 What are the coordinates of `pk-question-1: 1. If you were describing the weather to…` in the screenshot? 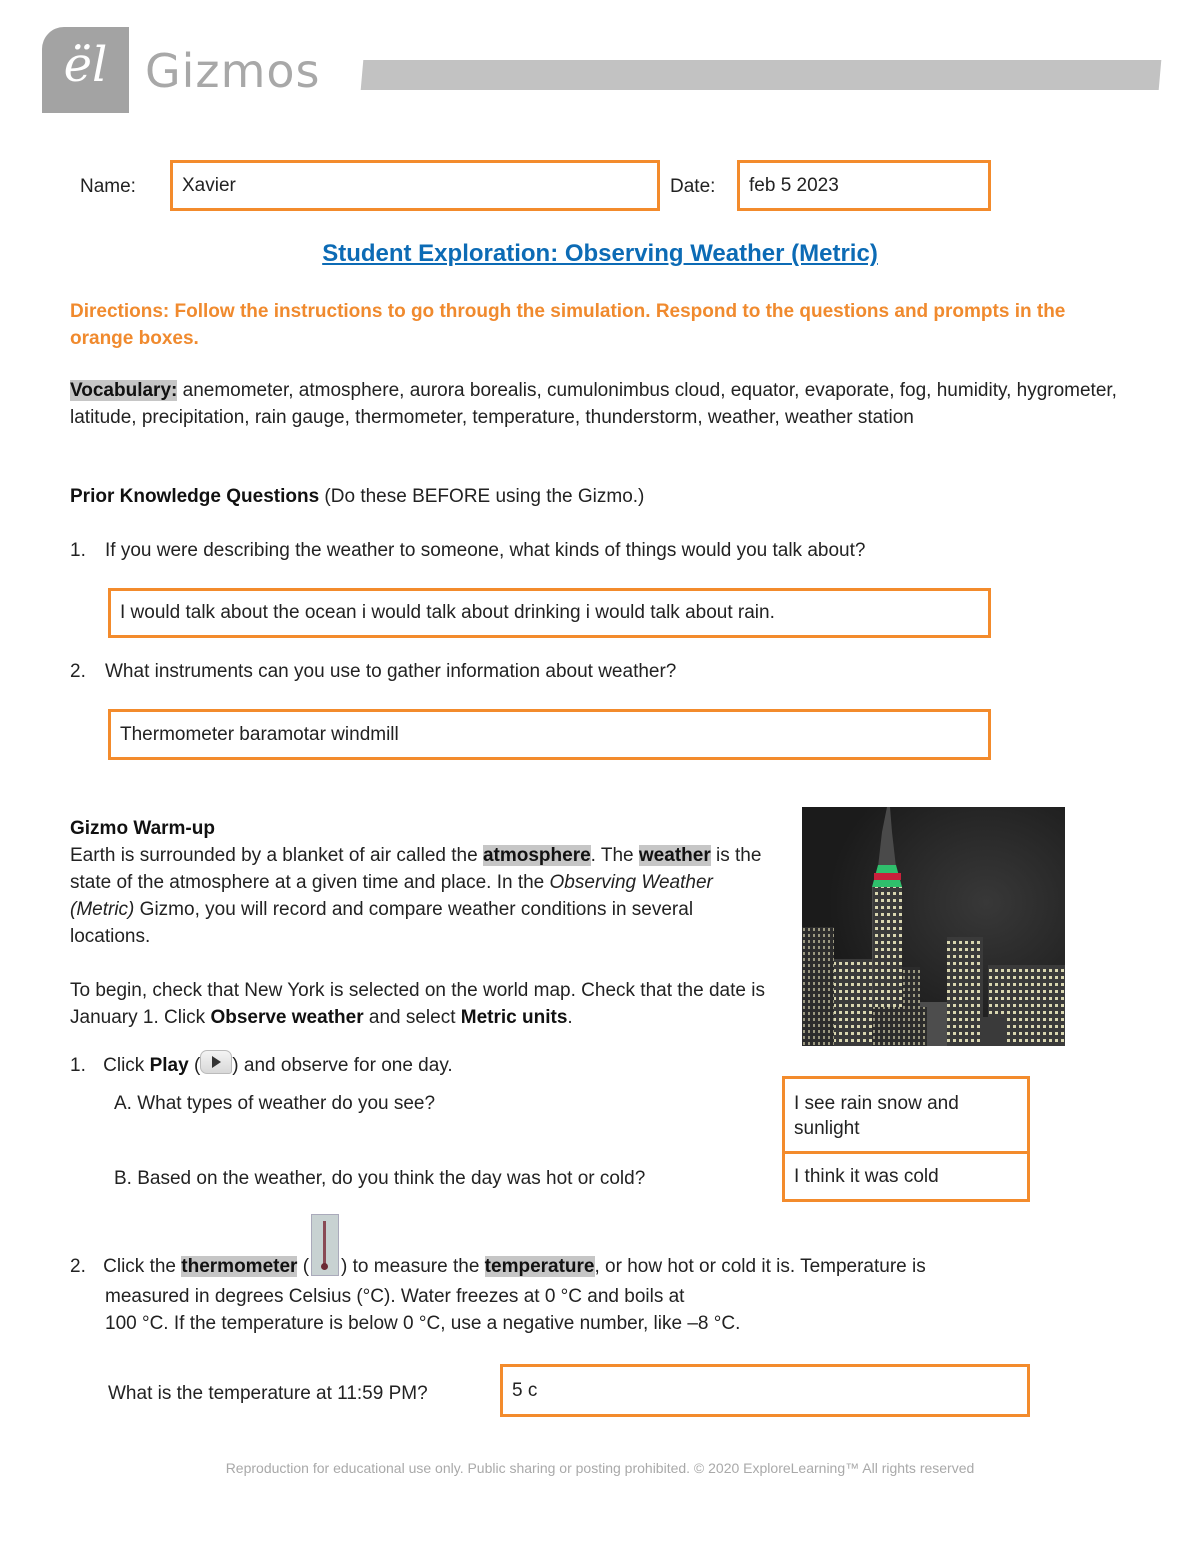 It's located at (467, 550).